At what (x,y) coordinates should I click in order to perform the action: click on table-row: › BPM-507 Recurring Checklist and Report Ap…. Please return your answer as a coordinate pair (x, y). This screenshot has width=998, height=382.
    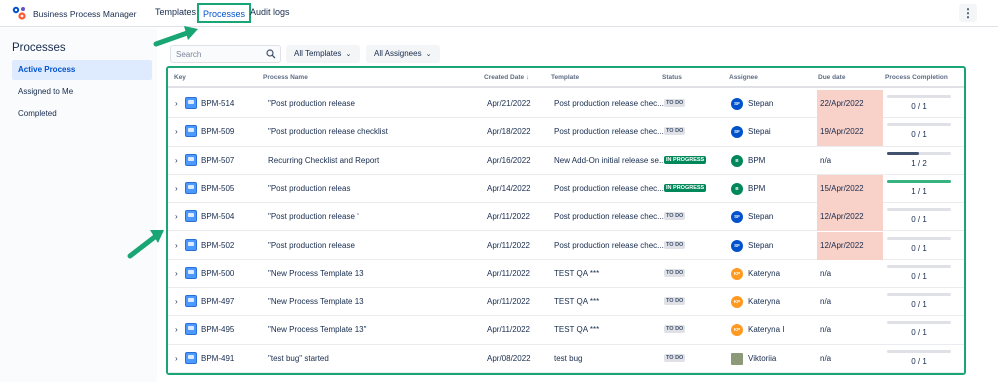
    Looking at the image, I should click on (566, 161).